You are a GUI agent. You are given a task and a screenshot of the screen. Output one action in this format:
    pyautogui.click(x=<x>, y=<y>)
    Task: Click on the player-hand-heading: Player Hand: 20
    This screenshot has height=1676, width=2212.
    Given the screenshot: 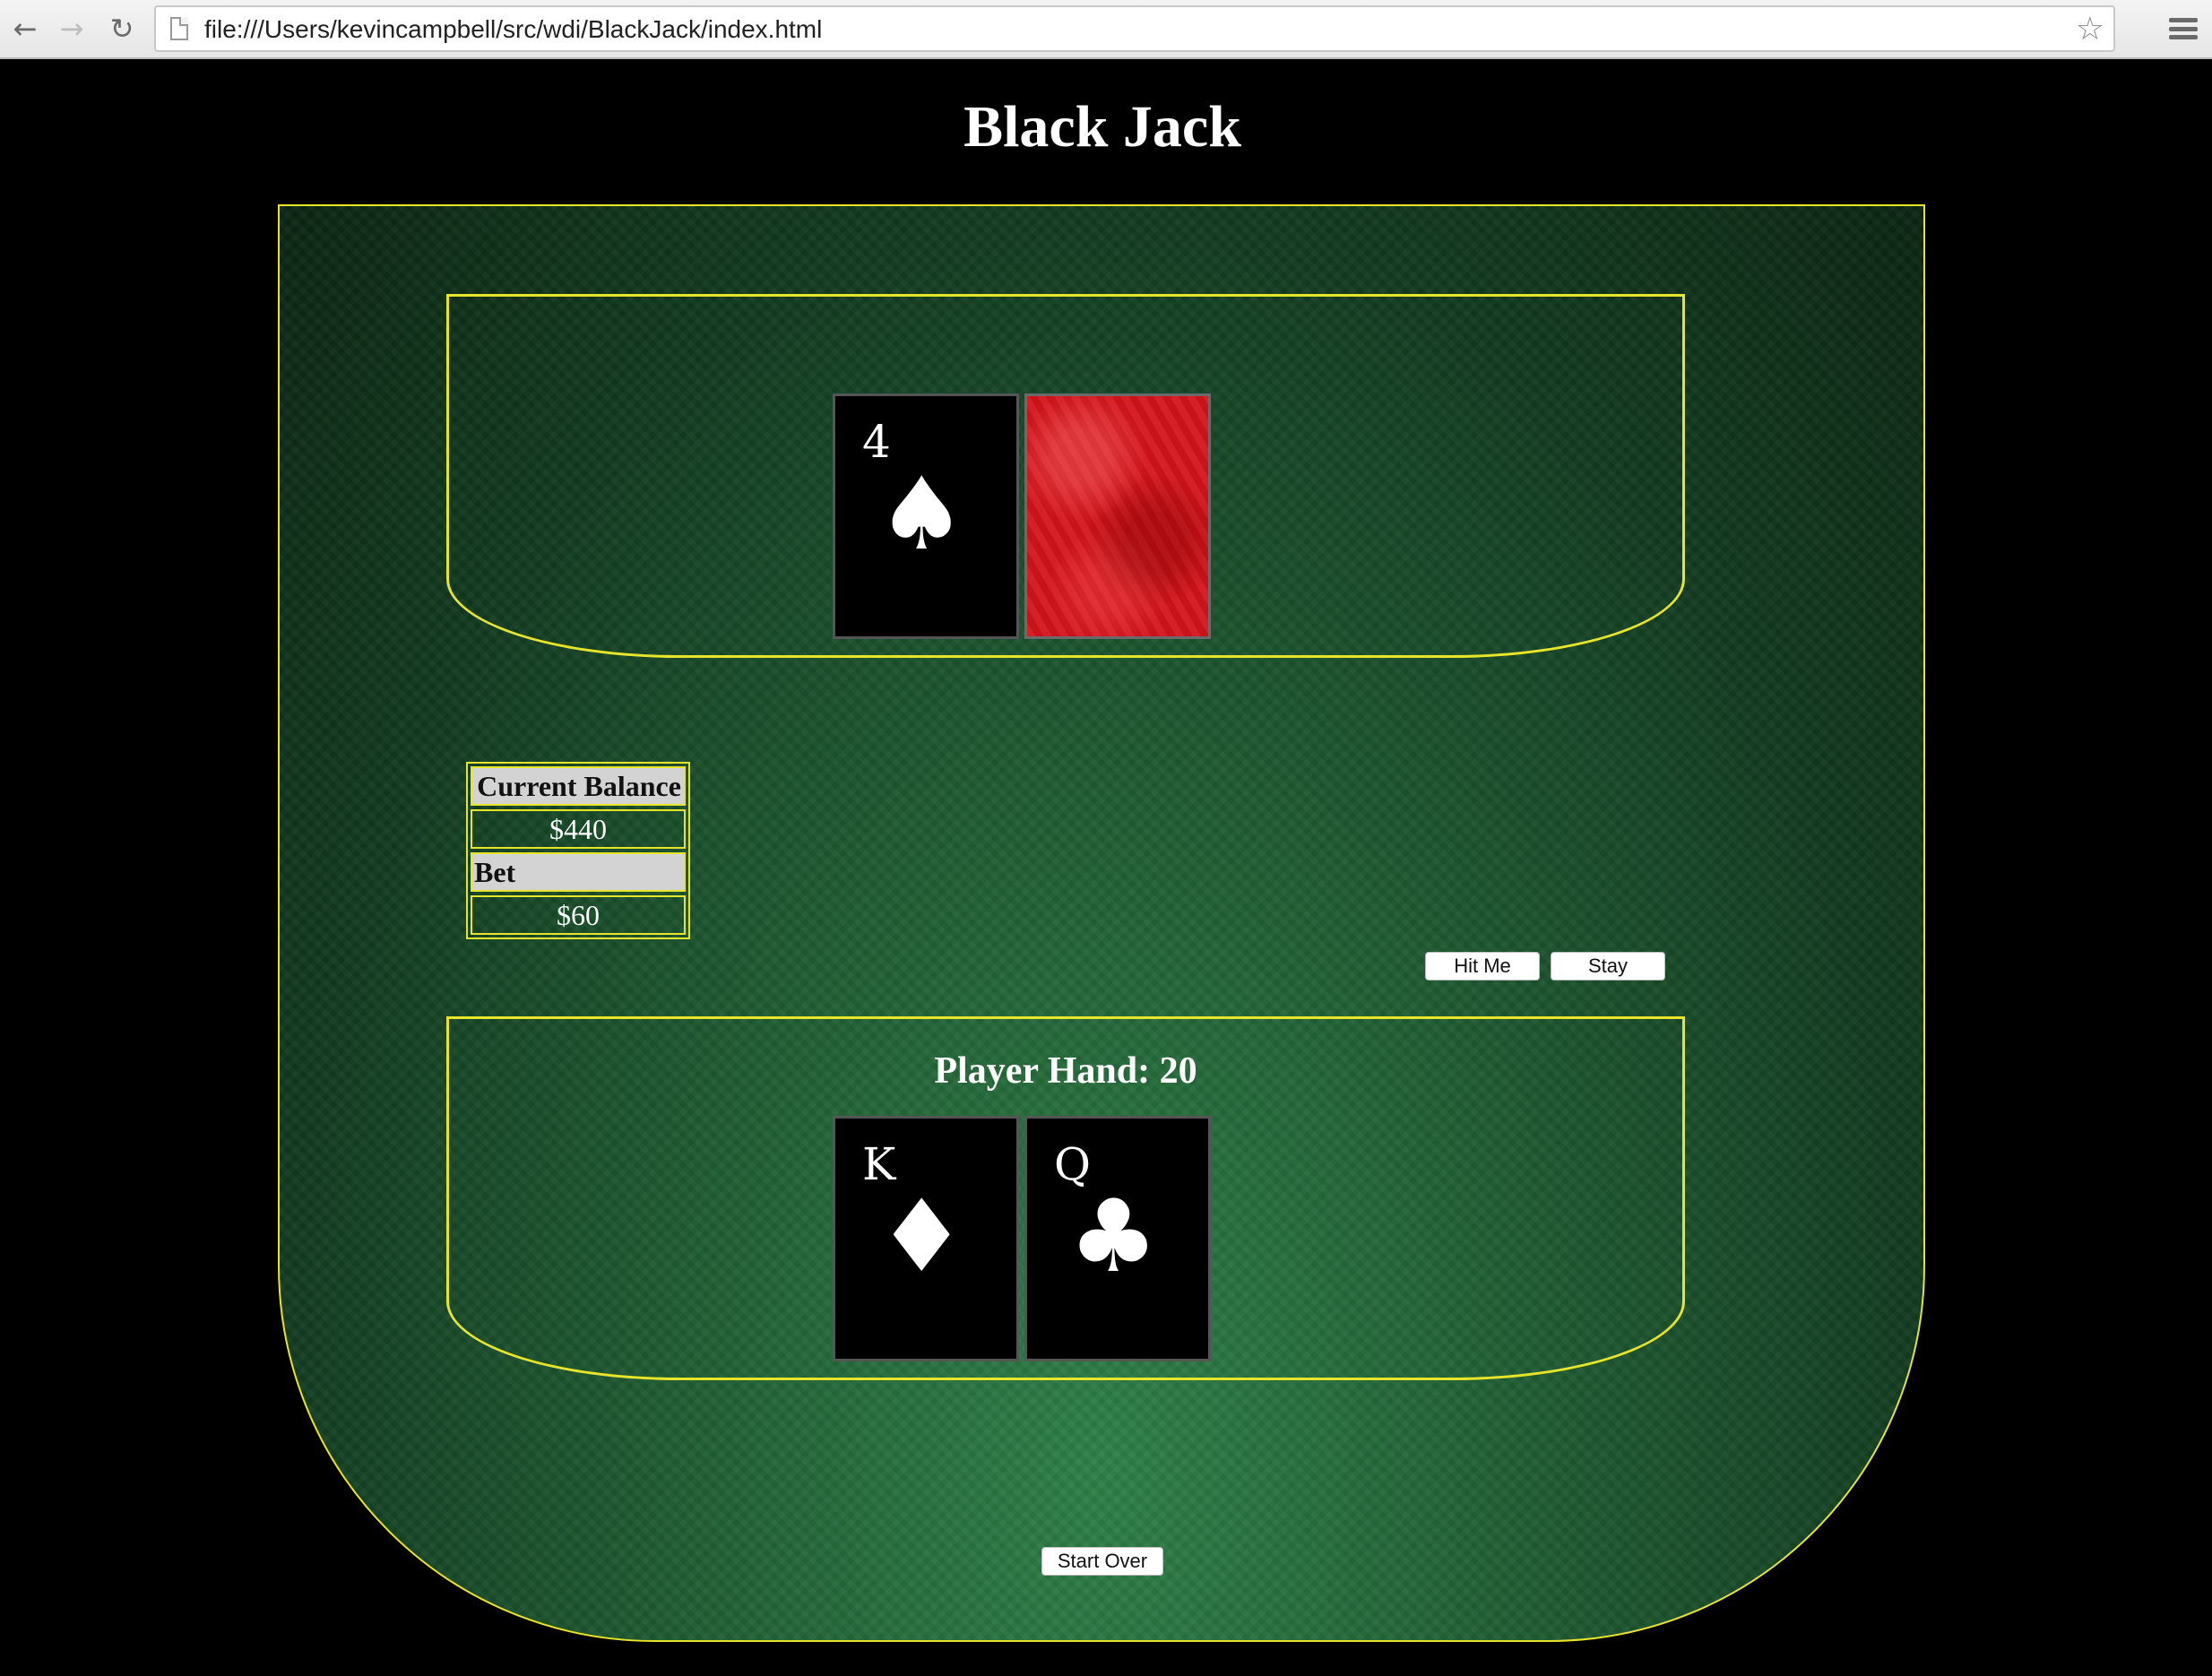 What is the action you would take?
    pyautogui.click(x=1065, y=1071)
    